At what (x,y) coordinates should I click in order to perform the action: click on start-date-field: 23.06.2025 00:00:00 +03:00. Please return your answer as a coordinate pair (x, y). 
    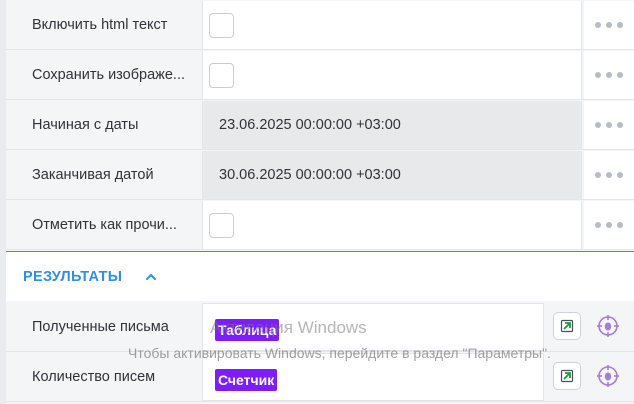
    Looking at the image, I should click on (392, 125).